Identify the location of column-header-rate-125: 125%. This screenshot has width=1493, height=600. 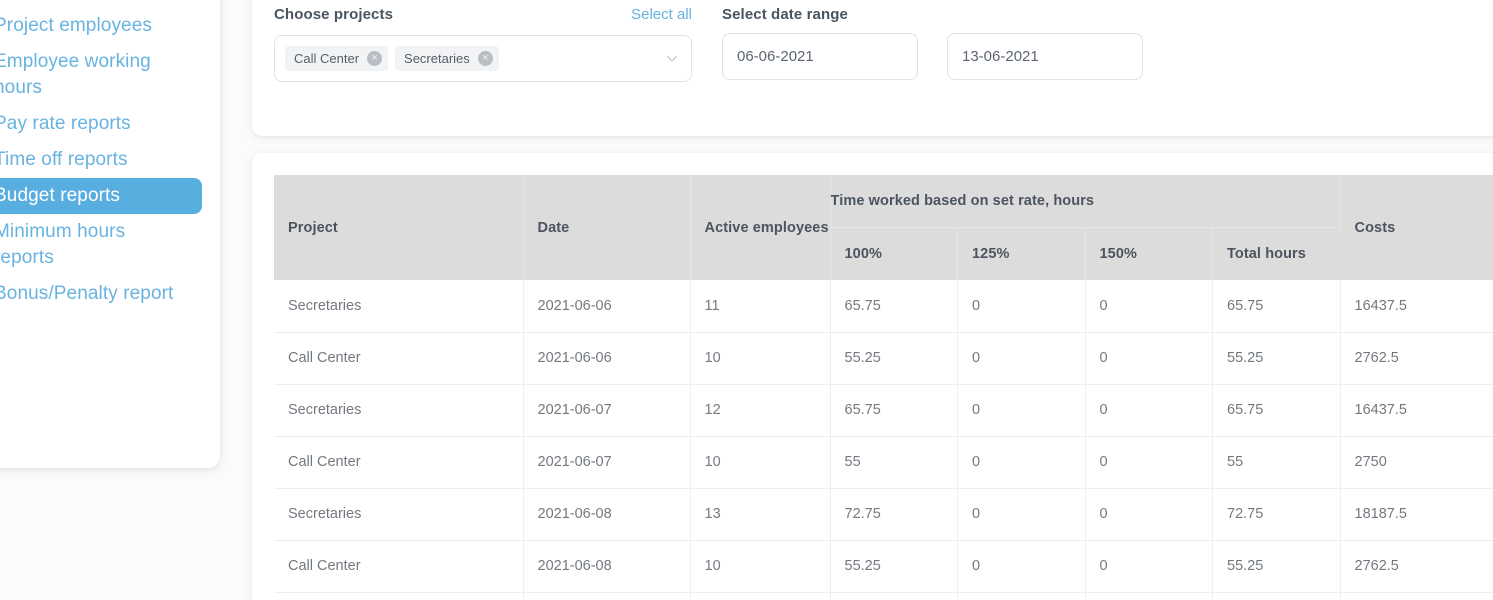
(1021, 253).